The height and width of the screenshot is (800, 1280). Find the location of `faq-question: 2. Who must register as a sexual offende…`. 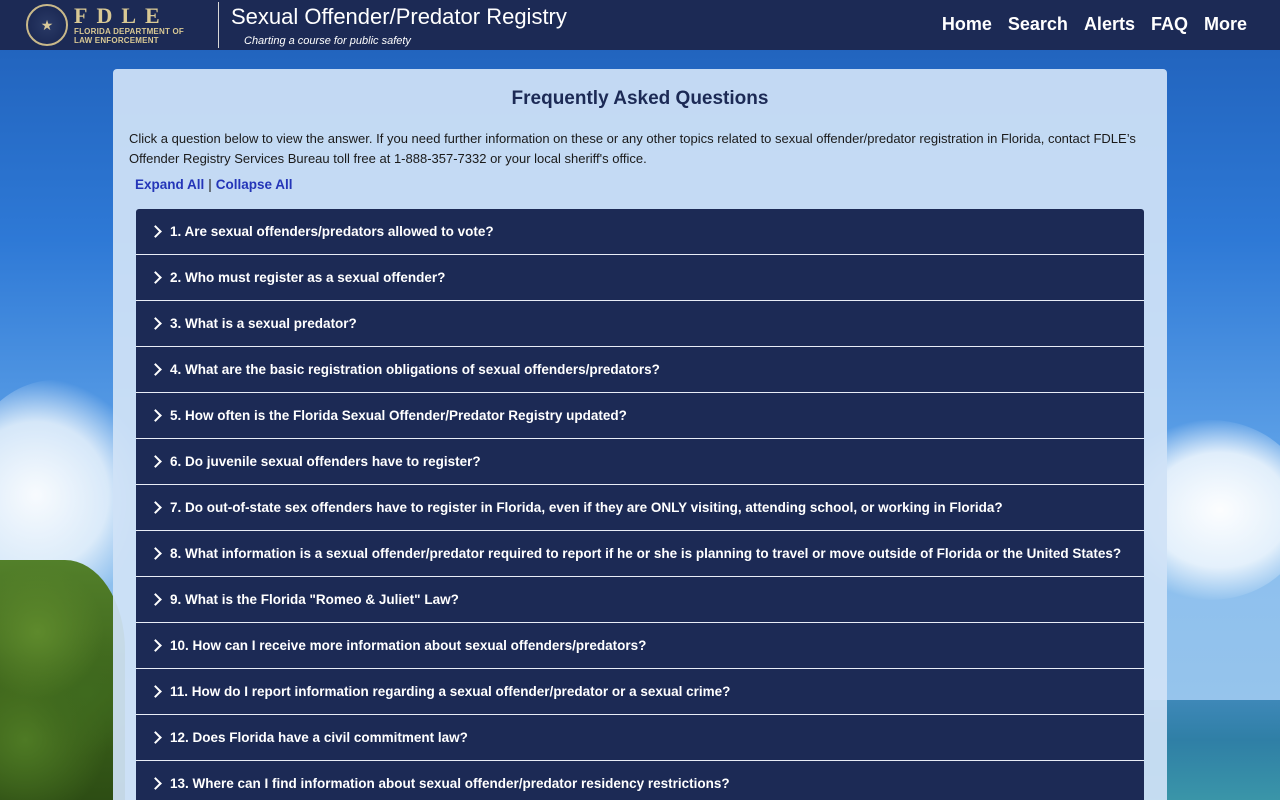

faq-question: 2. Who must register as a sexual offende… is located at coordinates (308, 277).